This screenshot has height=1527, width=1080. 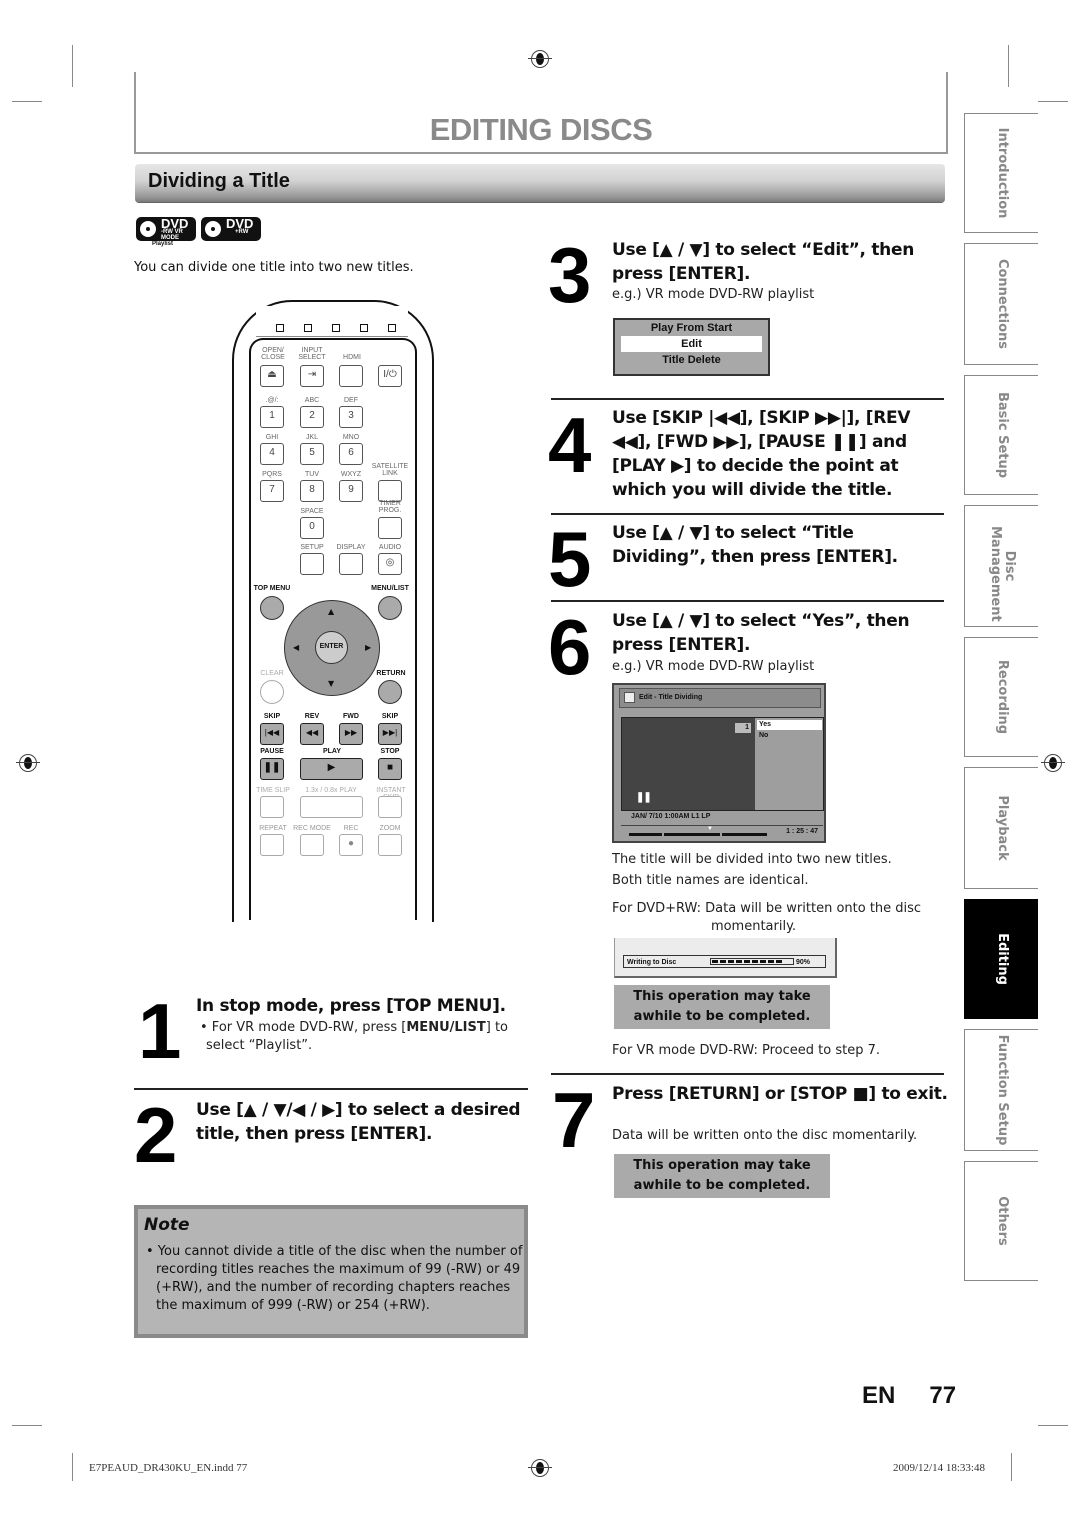 What do you see at coordinates (351, 734) in the screenshot?
I see `fwd-button: ▶▶` at bounding box center [351, 734].